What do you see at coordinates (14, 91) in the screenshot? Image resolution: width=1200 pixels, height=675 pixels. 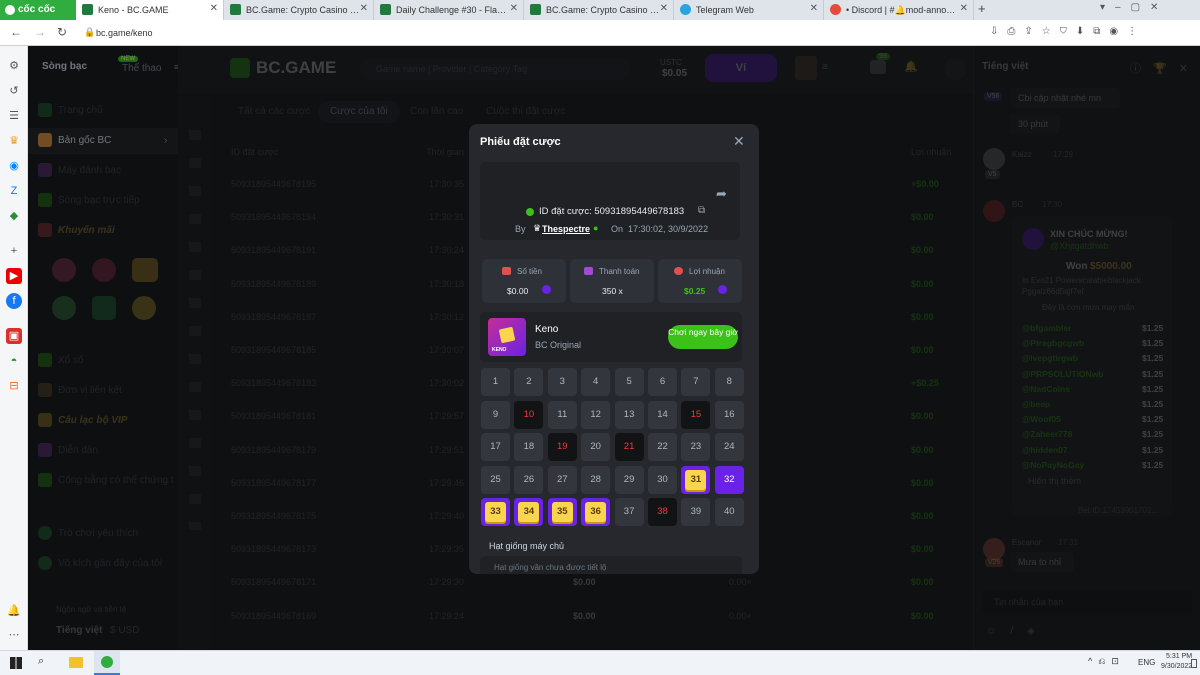 I see `history-icon: ↺` at bounding box center [14, 91].